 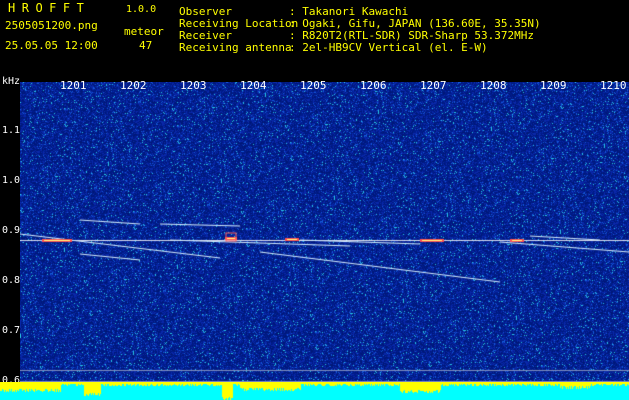 What do you see at coordinates (433, 85) in the screenshot?
I see `x-tick-label: 1207` at bounding box center [433, 85].